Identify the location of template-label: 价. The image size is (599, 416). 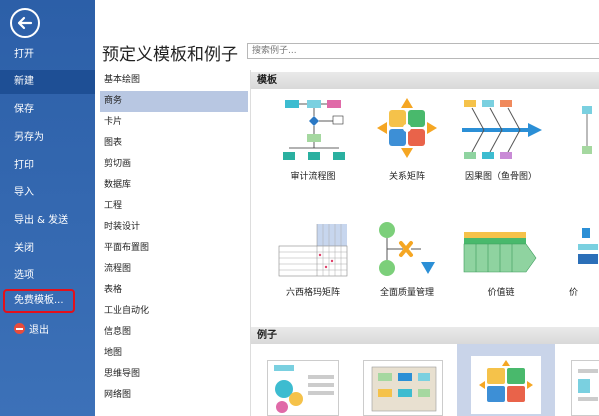
(574, 293).